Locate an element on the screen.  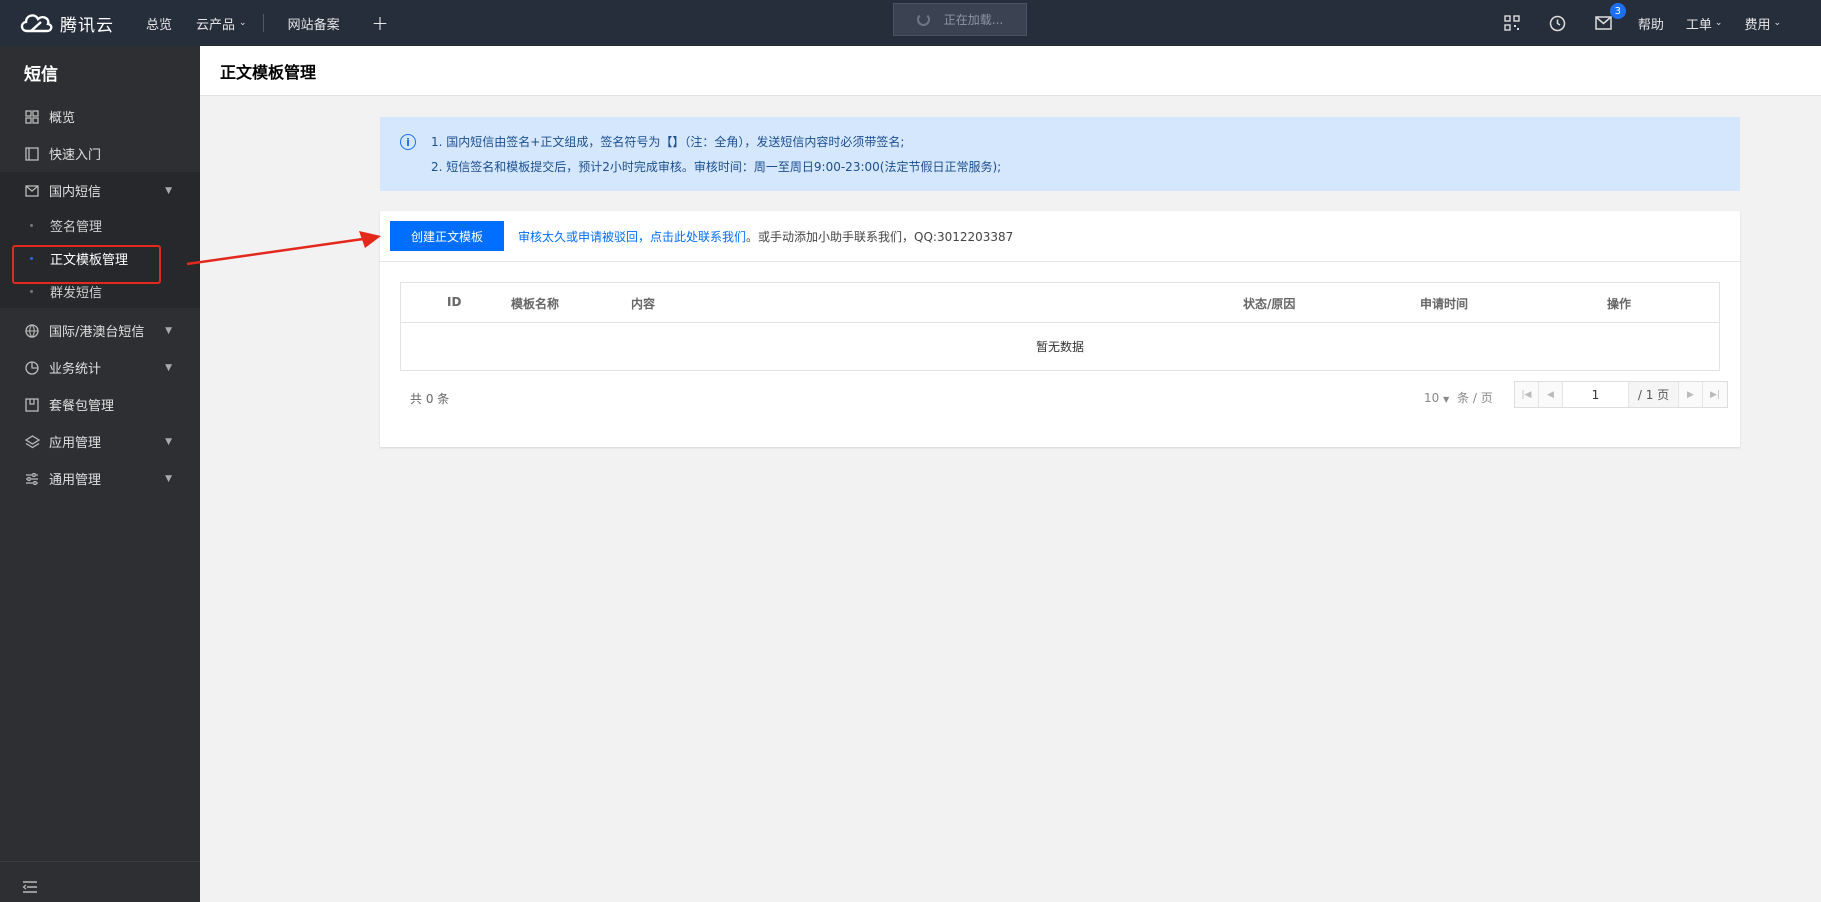
sidebar-item-apps: 应用管理 ▼ is located at coordinates (100, 441).